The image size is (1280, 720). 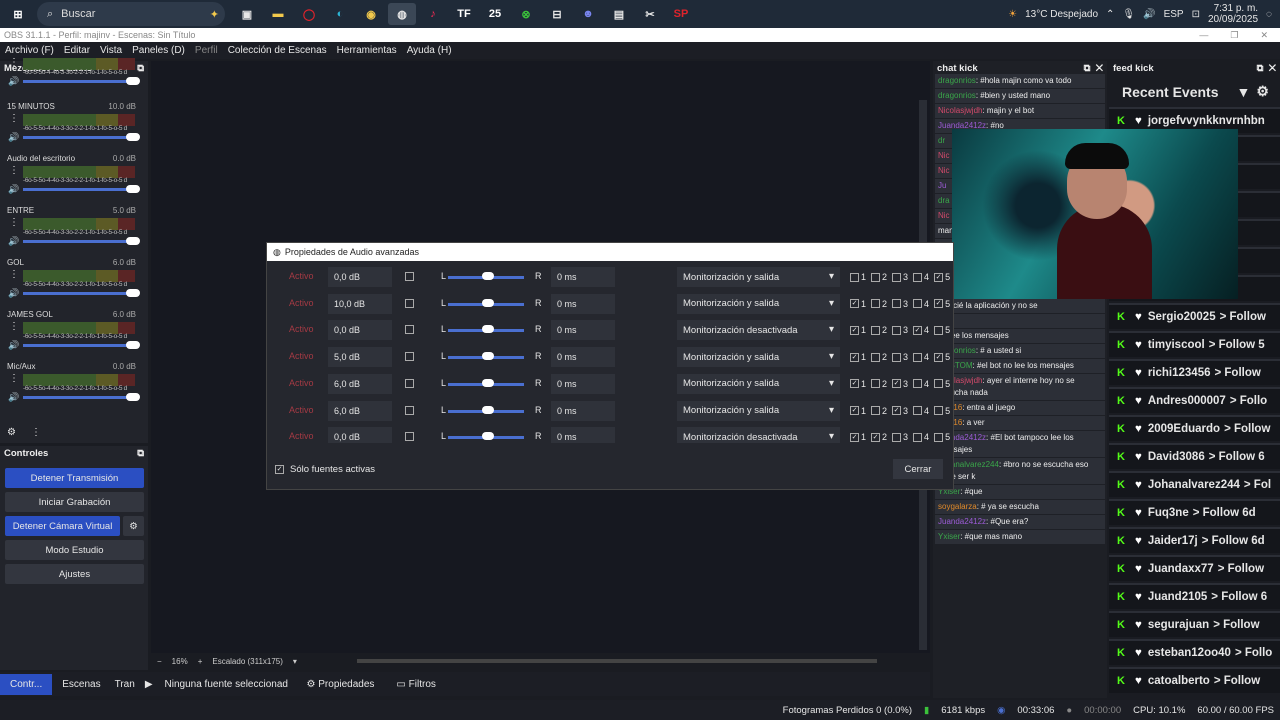 I want to click on tab-scenes: Escenas, so click(x=81, y=684).